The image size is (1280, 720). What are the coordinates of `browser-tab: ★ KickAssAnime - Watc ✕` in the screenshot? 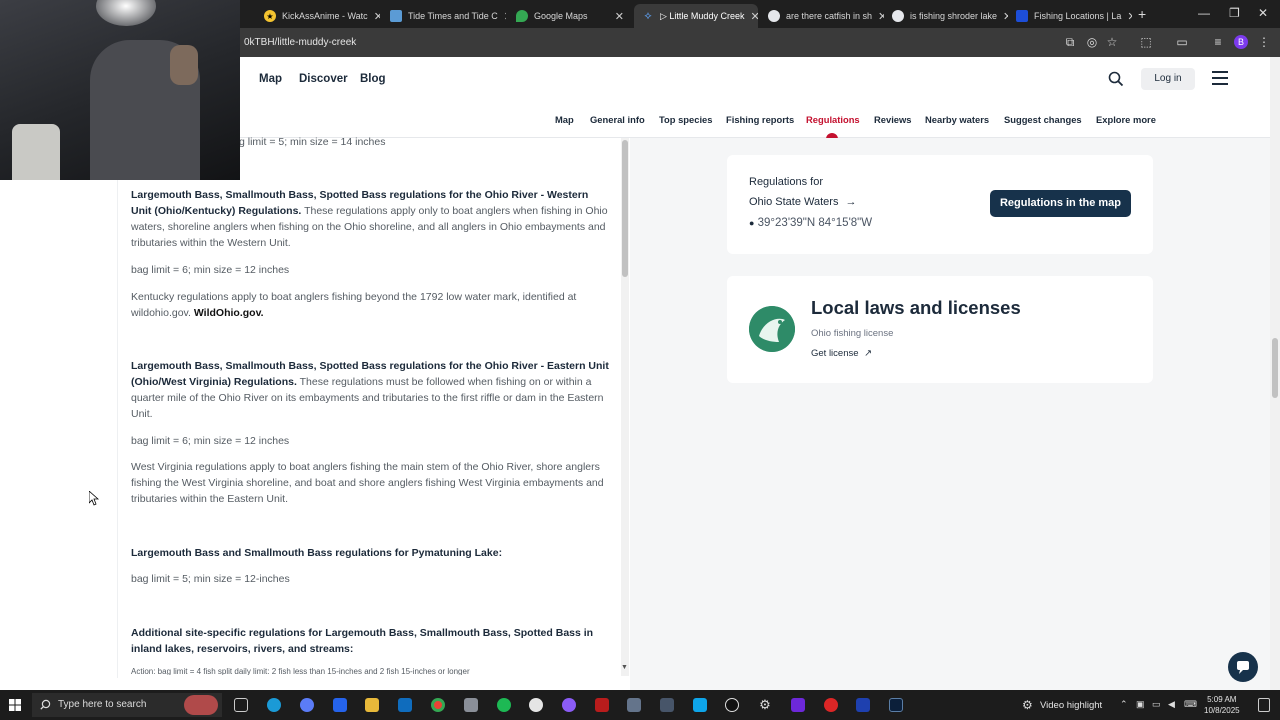 It's located at (318, 16).